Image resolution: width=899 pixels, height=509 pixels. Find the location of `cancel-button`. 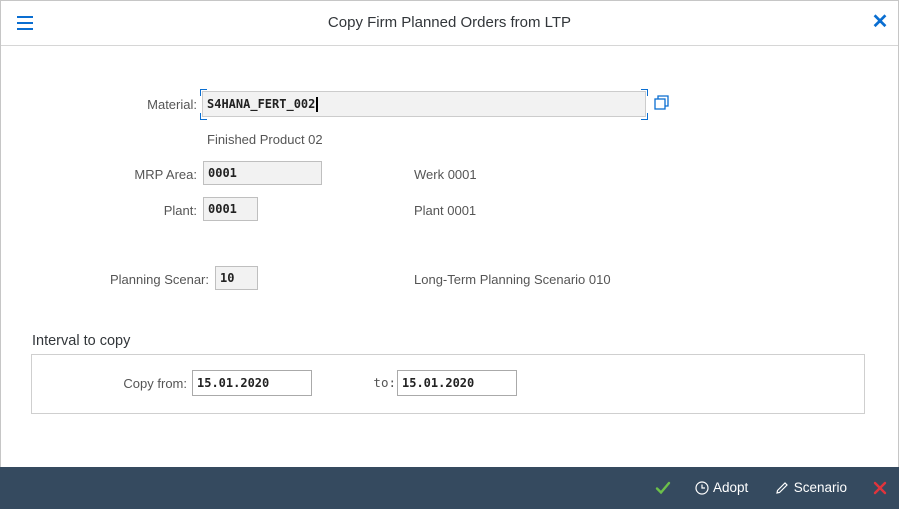

cancel-button is located at coordinates (880, 488).